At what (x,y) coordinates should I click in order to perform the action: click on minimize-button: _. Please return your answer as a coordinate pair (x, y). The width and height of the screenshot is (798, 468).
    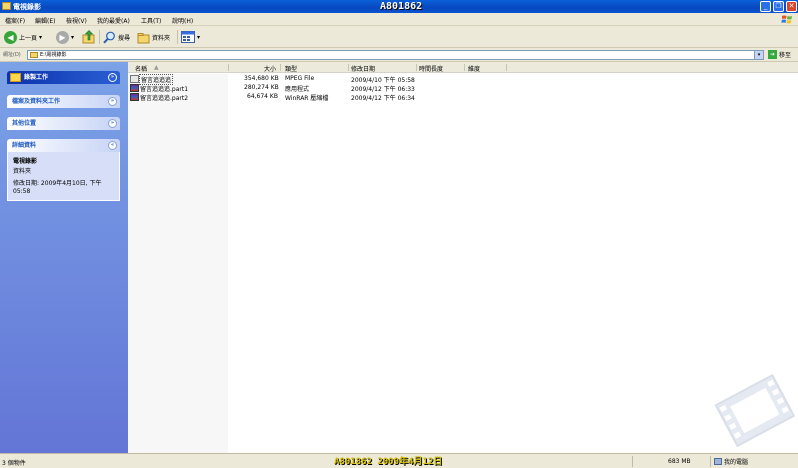
    Looking at the image, I should click on (765, 6).